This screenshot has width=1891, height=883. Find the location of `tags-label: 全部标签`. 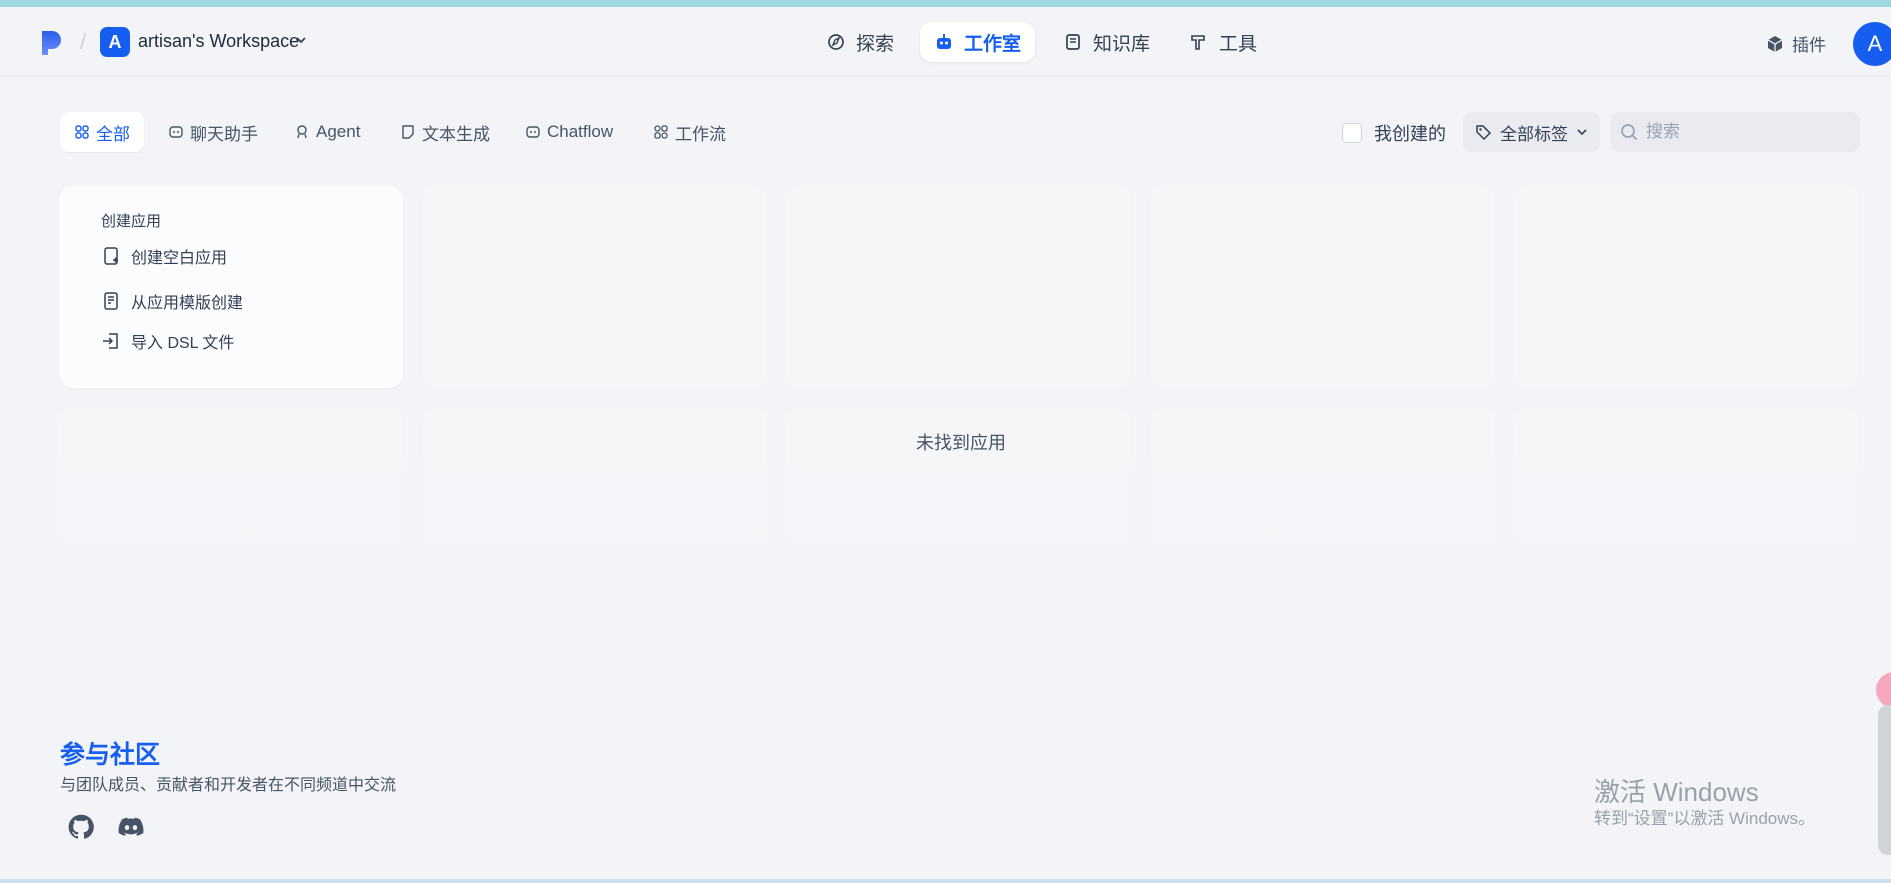

tags-label: 全部标签 is located at coordinates (1534, 134).